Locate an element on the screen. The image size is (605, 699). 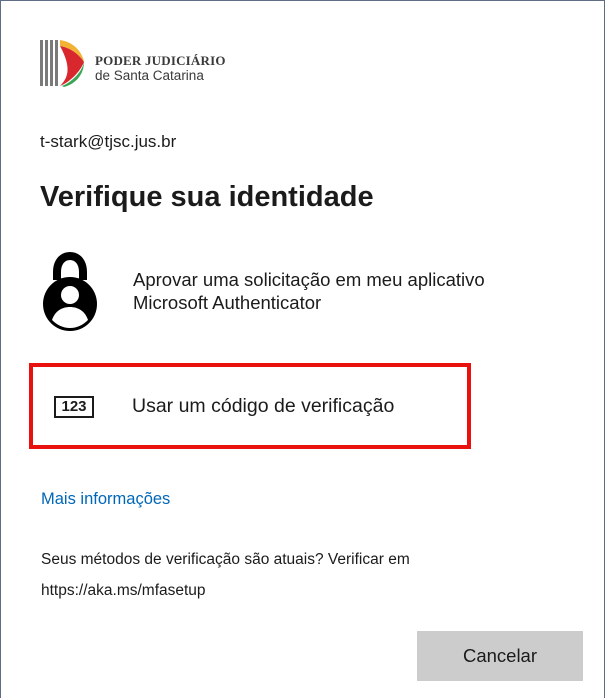
logo-title: PODER JUDICIÁRIO is located at coordinates (160, 60).